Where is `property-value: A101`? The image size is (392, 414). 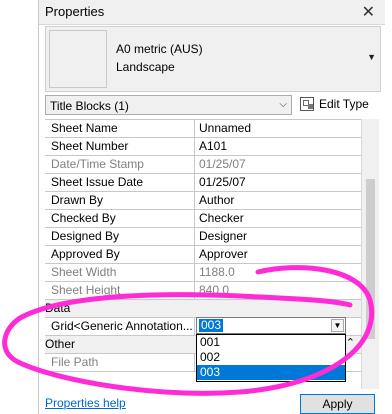
property-value: A101 is located at coordinates (278, 146).